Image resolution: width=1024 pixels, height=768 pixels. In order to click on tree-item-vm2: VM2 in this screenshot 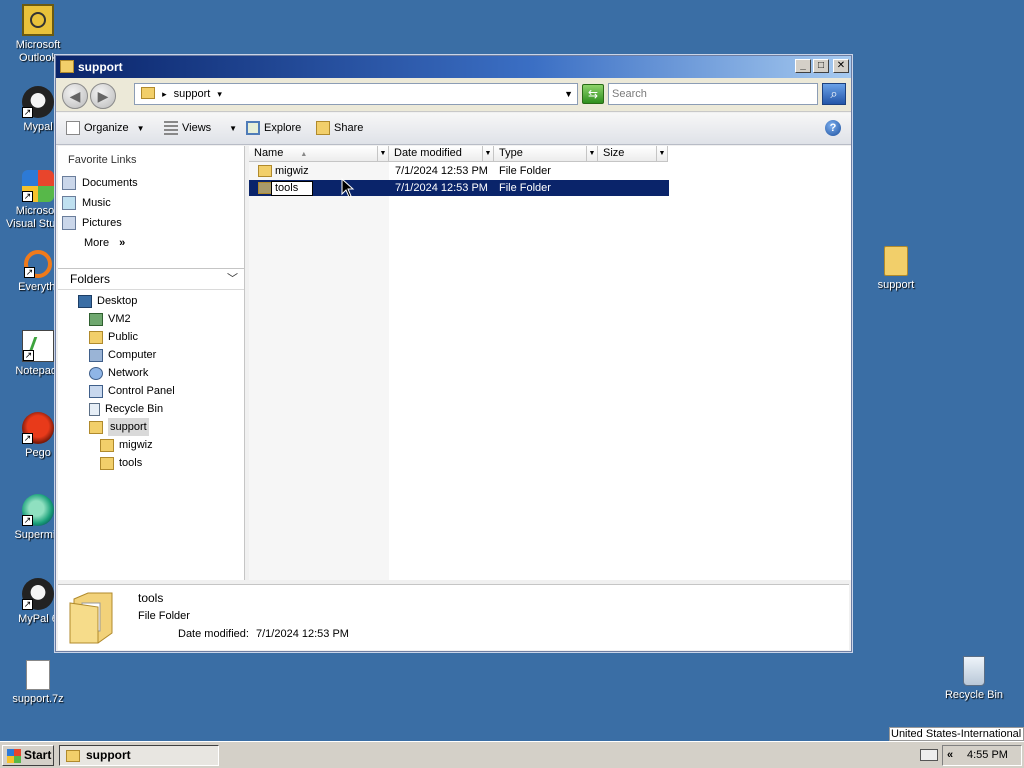, I will do `click(110, 319)`.